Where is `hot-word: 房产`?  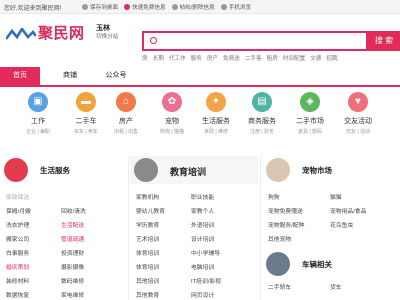
hot-word: 房产 is located at coordinates (212, 58).